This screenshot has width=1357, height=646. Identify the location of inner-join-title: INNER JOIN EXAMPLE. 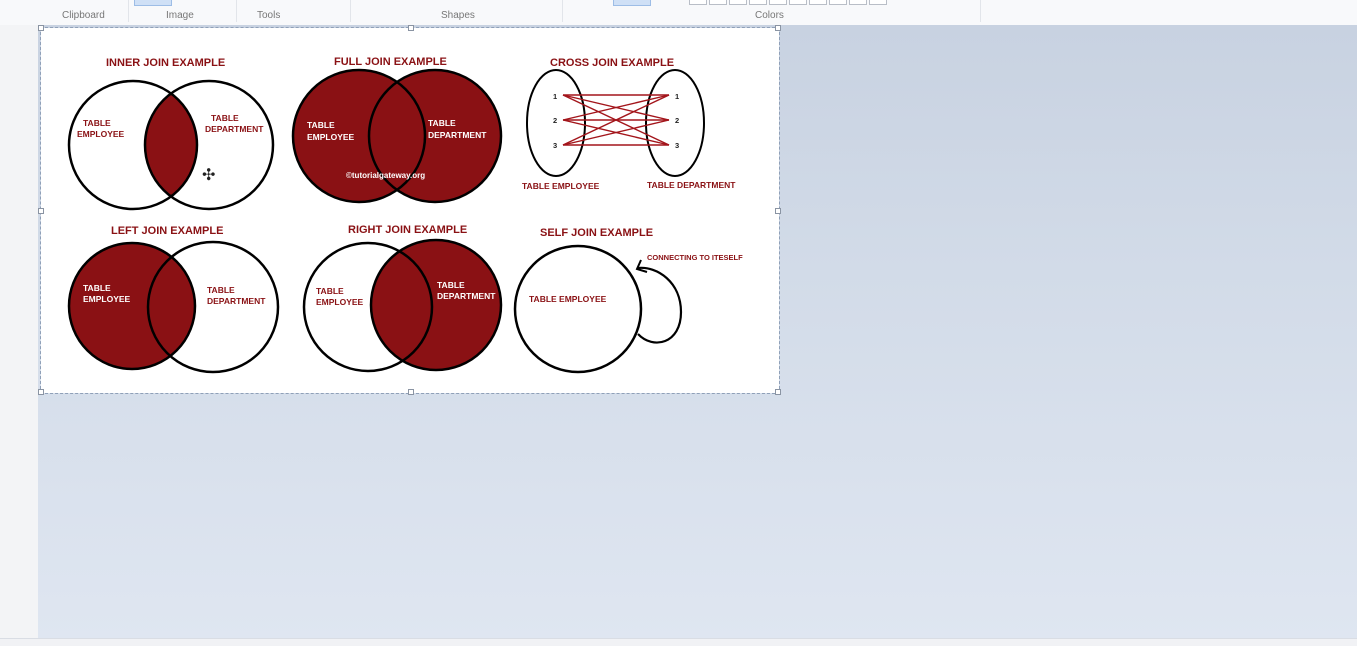
(165, 63).